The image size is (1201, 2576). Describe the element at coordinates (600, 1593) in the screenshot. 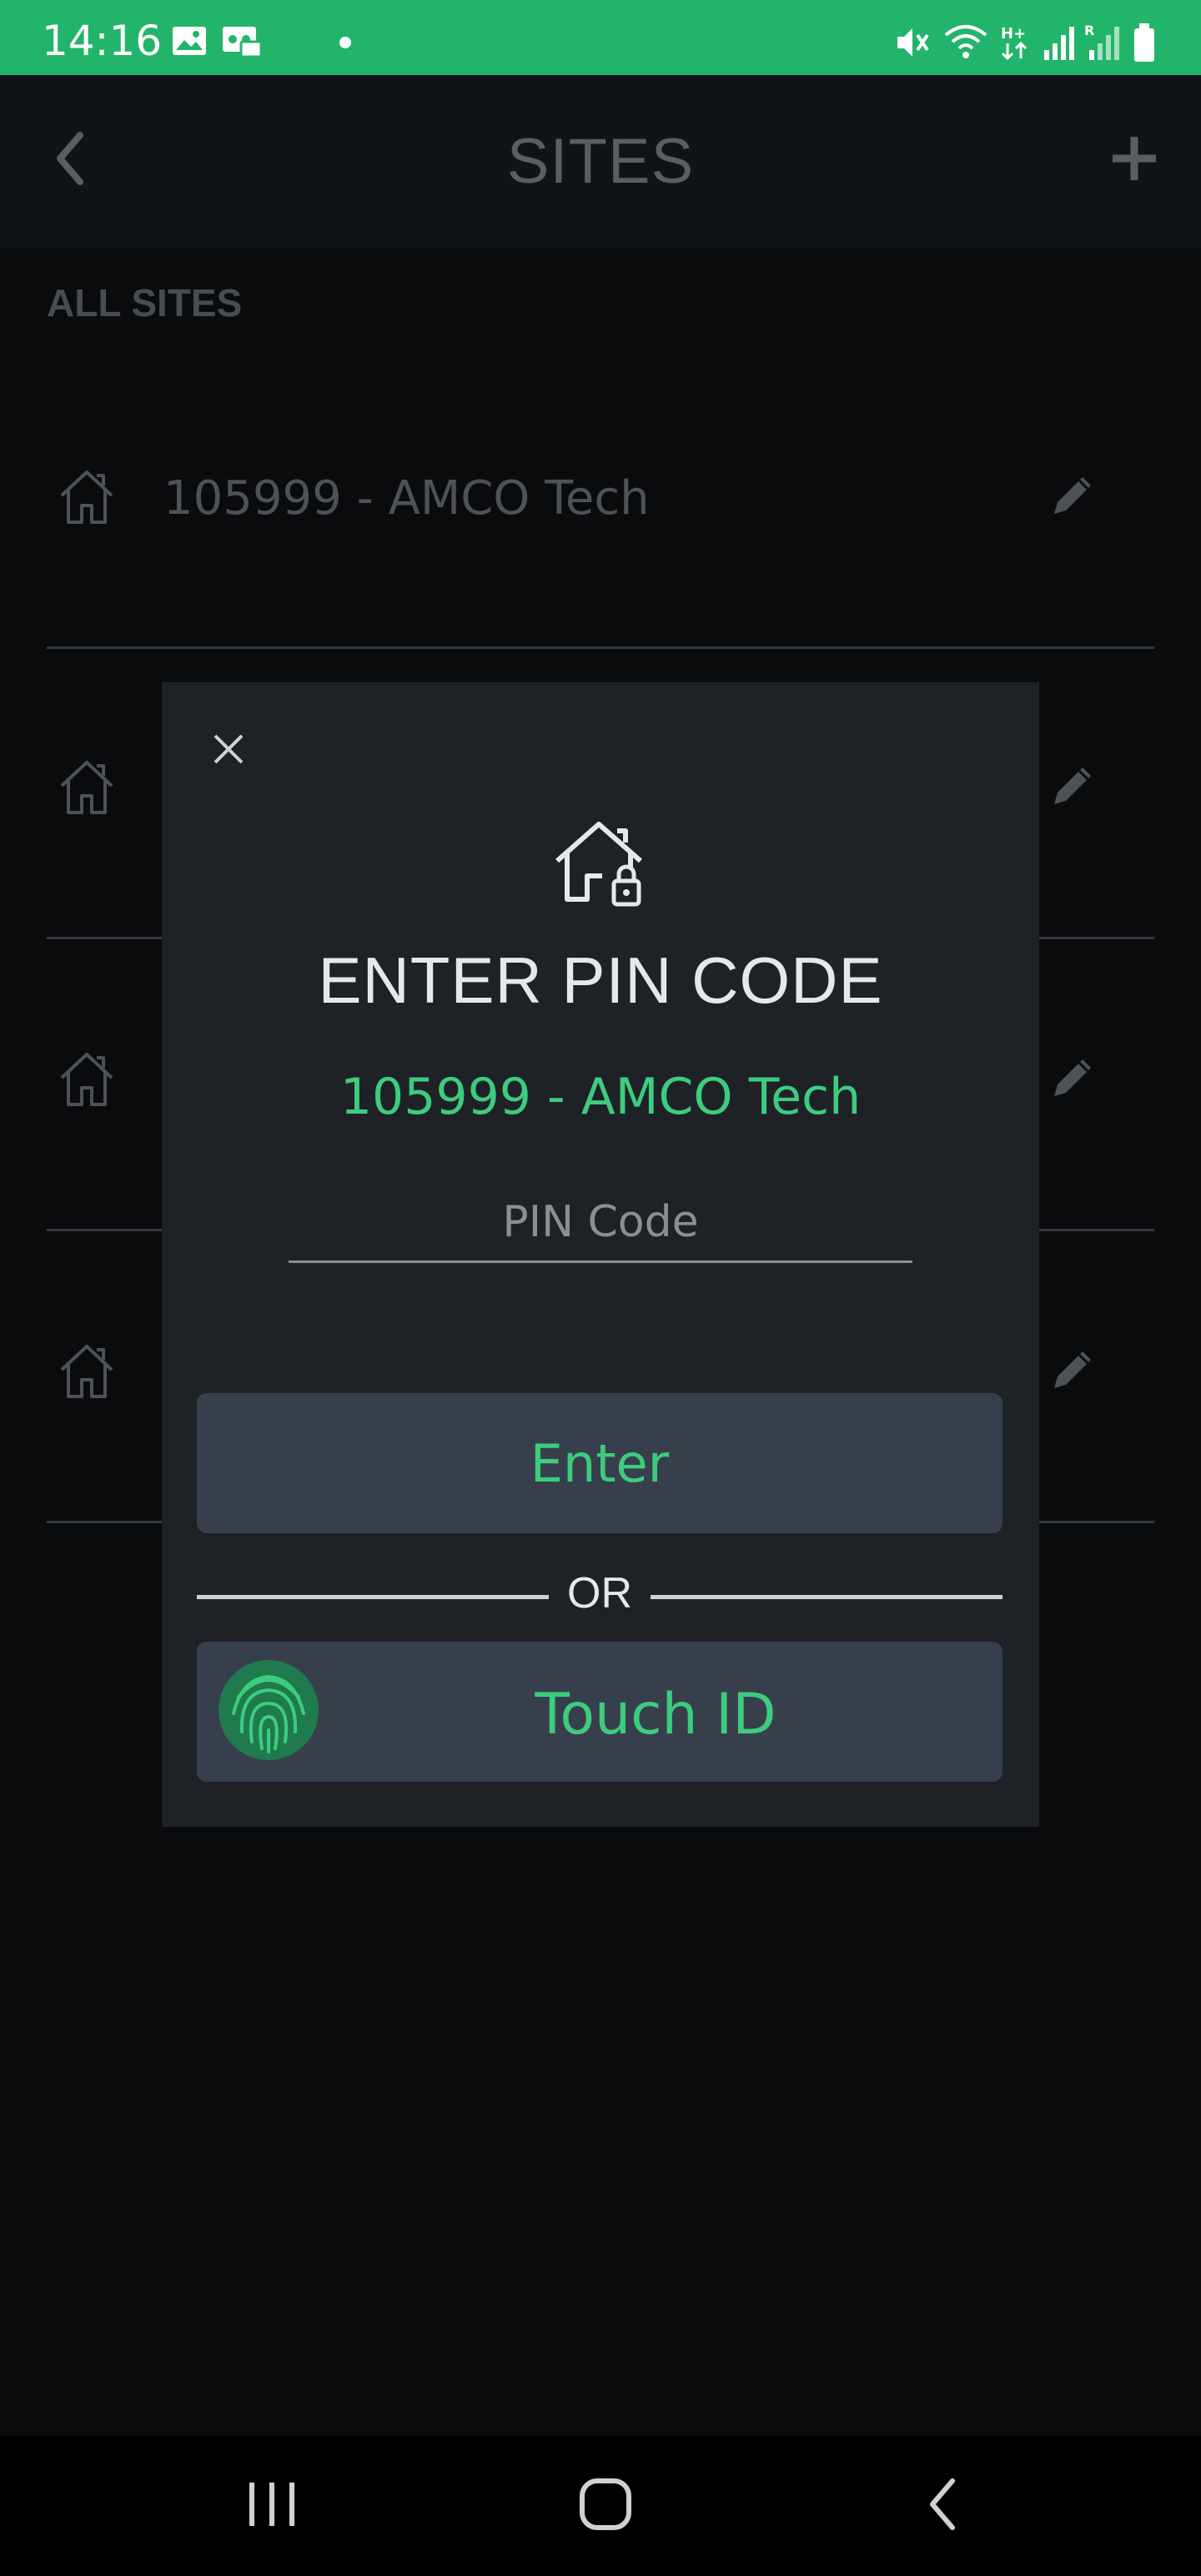

I see `or-label: OR` at that location.